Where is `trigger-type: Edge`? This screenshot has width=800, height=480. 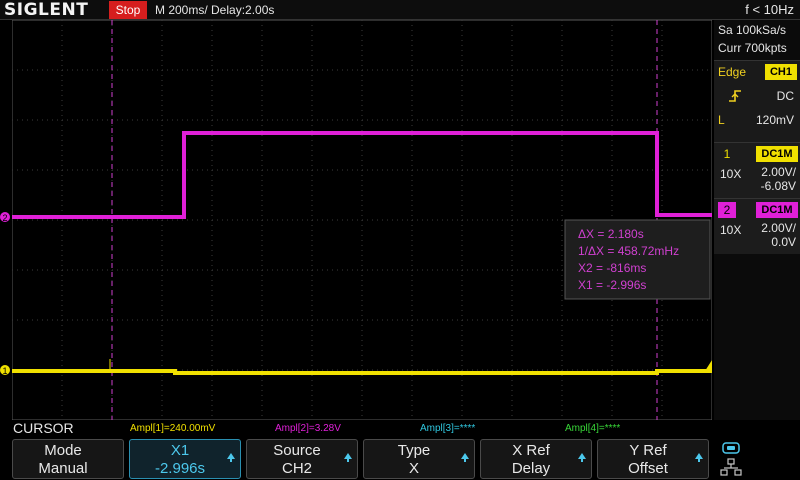
trigger-type: Edge is located at coordinates (732, 72).